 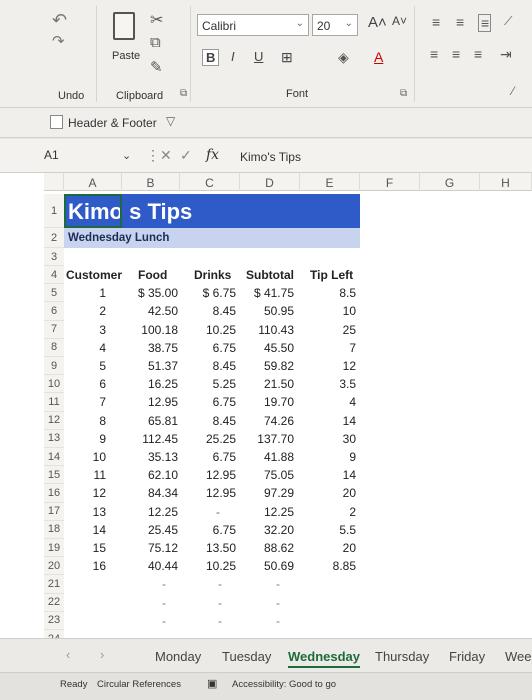 What do you see at coordinates (54, 347) in the screenshot?
I see `row-header: 8` at bounding box center [54, 347].